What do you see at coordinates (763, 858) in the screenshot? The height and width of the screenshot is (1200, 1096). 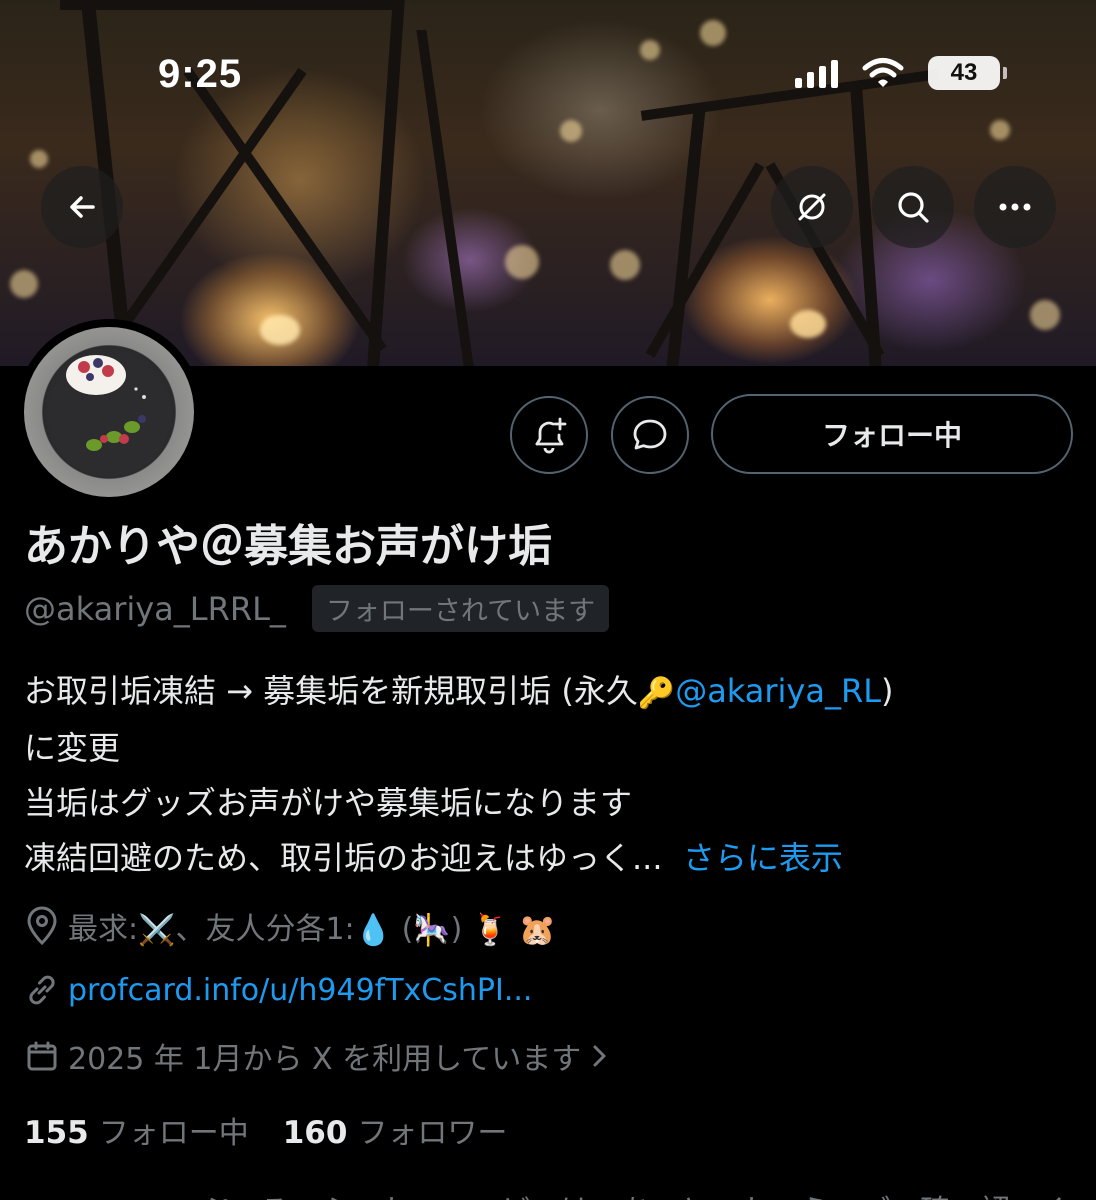 I see `show-more-link: さらに表示` at bounding box center [763, 858].